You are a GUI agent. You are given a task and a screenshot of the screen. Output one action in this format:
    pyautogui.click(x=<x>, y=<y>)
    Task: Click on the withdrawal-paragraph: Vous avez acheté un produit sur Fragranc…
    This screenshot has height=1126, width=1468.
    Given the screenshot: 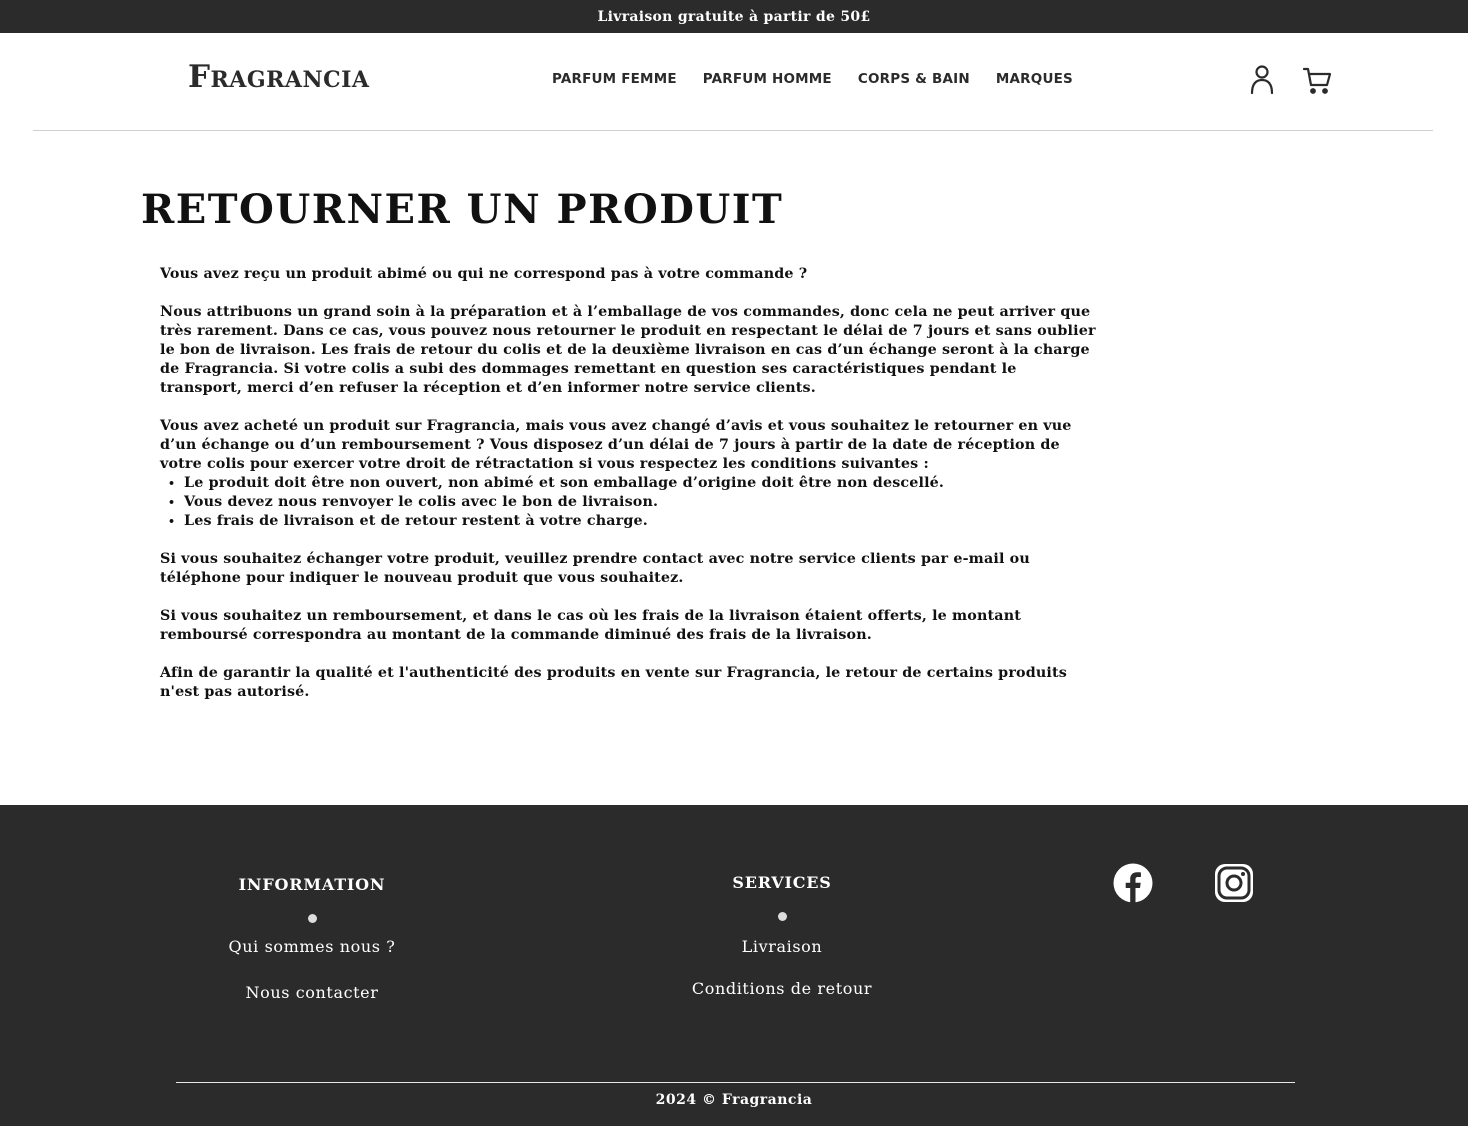 What is the action you would take?
    pyautogui.click(x=616, y=445)
    